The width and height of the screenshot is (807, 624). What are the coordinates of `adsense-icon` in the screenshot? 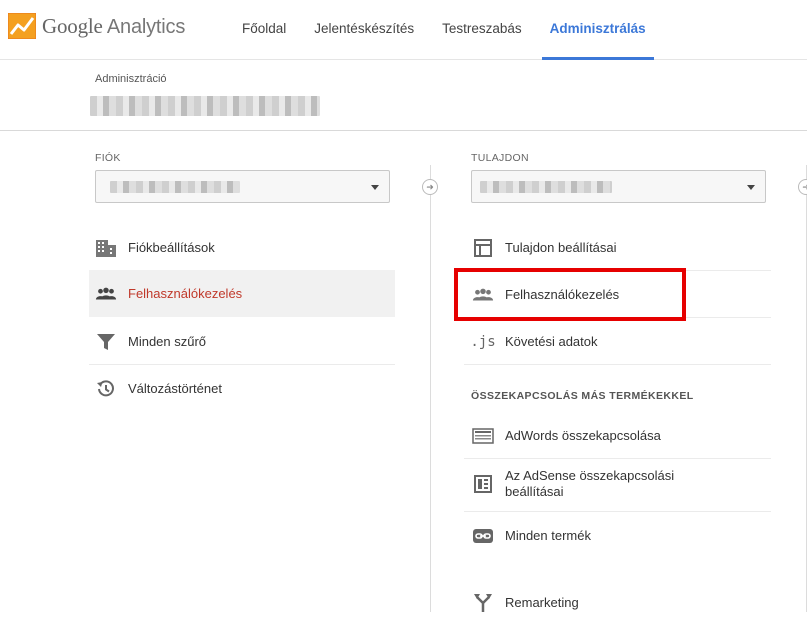 It's located at (483, 484).